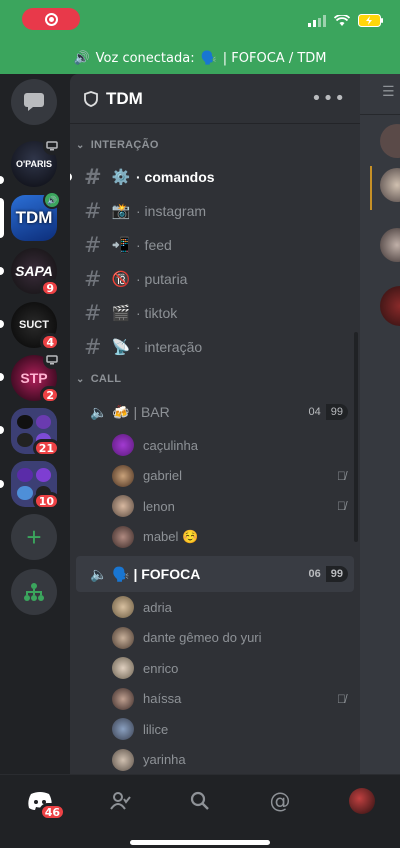 This screenshot has width=400, height=848. I want to click on voice-user: enrico, so click(215, 668).